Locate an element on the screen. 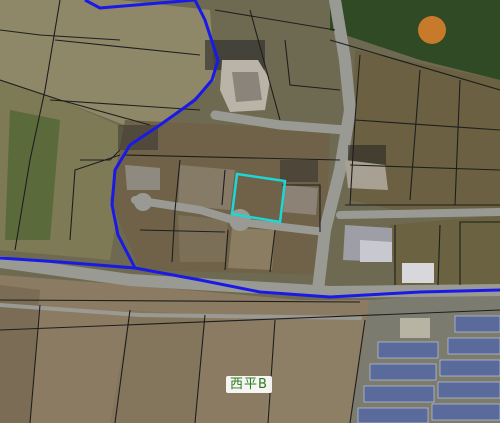 The image size is (500, 423). equipment-pad is located at coordinates (415, 328).